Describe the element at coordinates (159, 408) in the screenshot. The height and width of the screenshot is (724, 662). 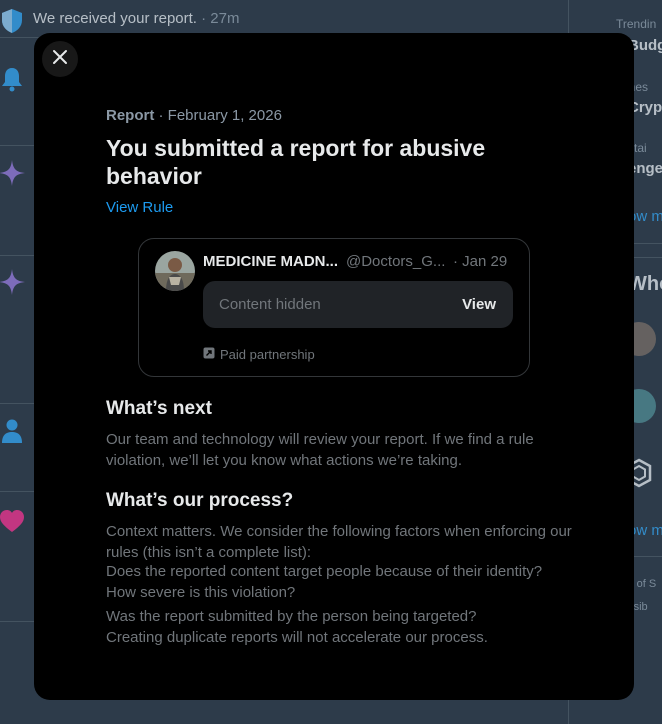
I see `whats-next-heading: What’s next` at that location.